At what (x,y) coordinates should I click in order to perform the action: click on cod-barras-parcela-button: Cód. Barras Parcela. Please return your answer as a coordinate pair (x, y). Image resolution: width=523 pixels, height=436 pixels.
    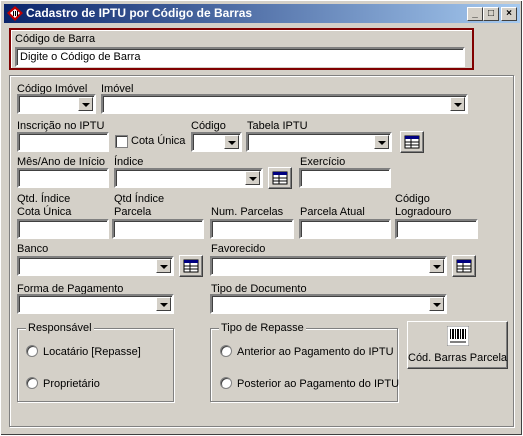
    Looking at the image, I should click on (457, 345).